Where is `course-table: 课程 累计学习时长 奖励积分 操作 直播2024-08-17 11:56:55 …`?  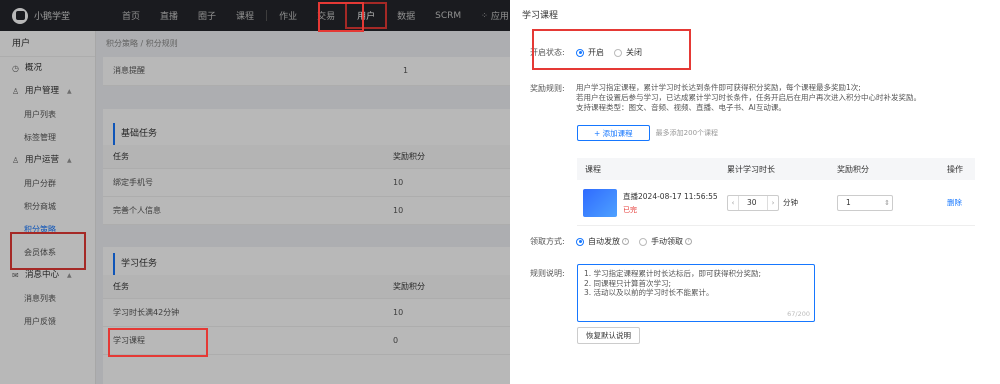
course-table: 课程 累计学习时长 奖励积分 操作 直播2024-08-17 11:56:55 … is located at coordinates (776, 192).